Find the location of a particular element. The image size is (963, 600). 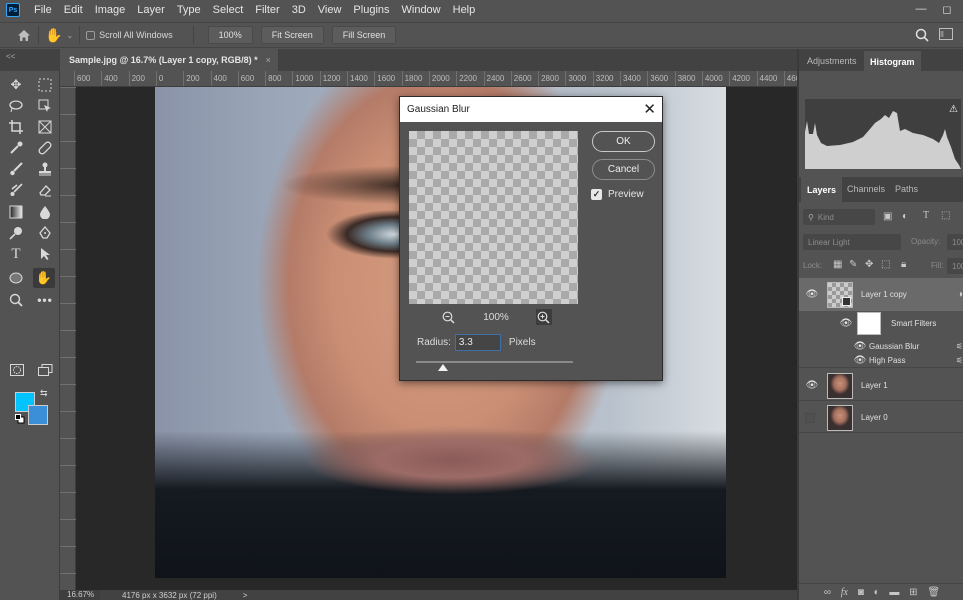

lock-image-icon: ✎ is located at coordinates (853, 264).